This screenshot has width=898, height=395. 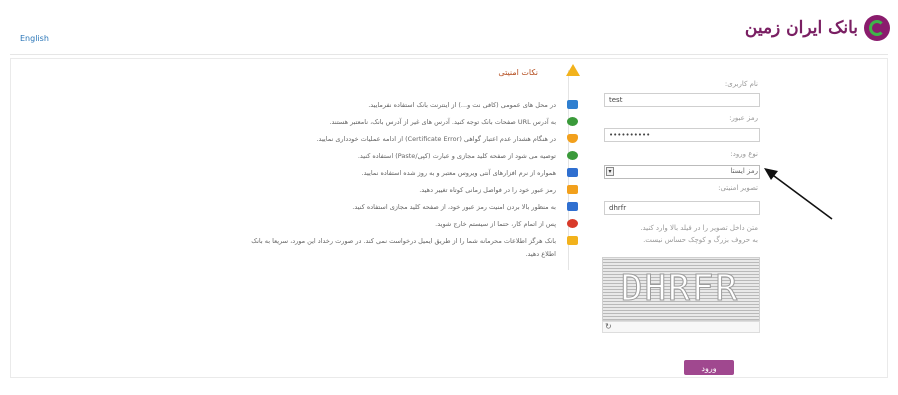 What do you see at coordinates (743, 118) in the screenshot?
I see `password-label: رمز عبور:` at bounding box center [743, 118].